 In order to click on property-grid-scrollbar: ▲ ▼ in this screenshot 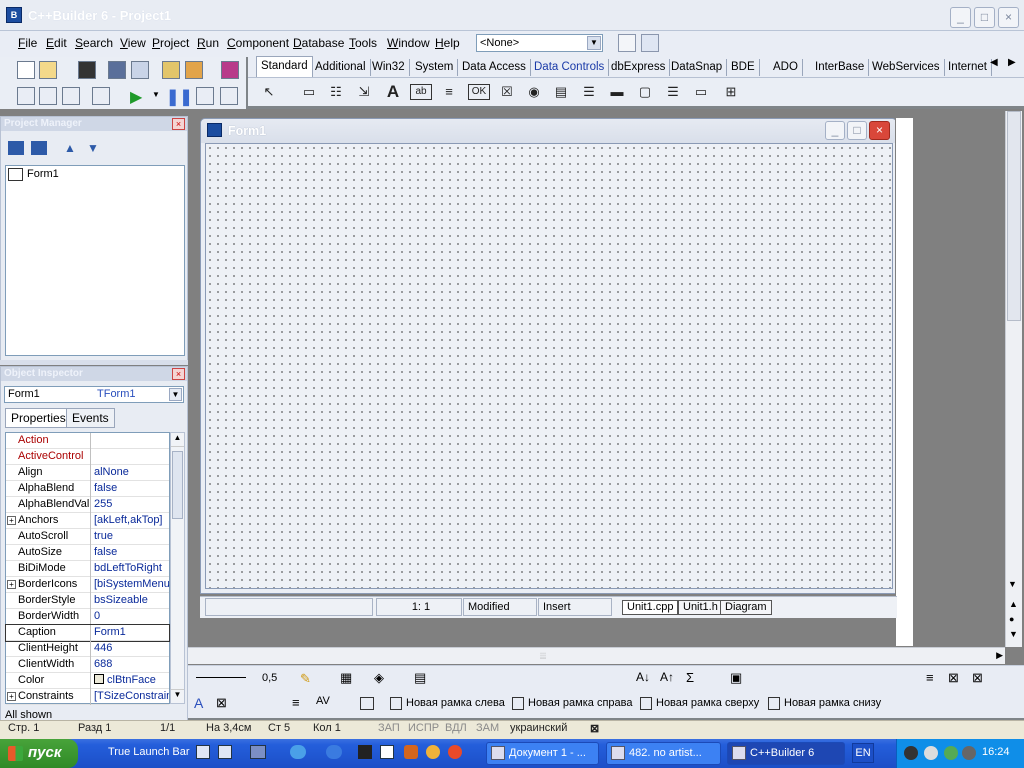, I will do `click(177, 568)`.